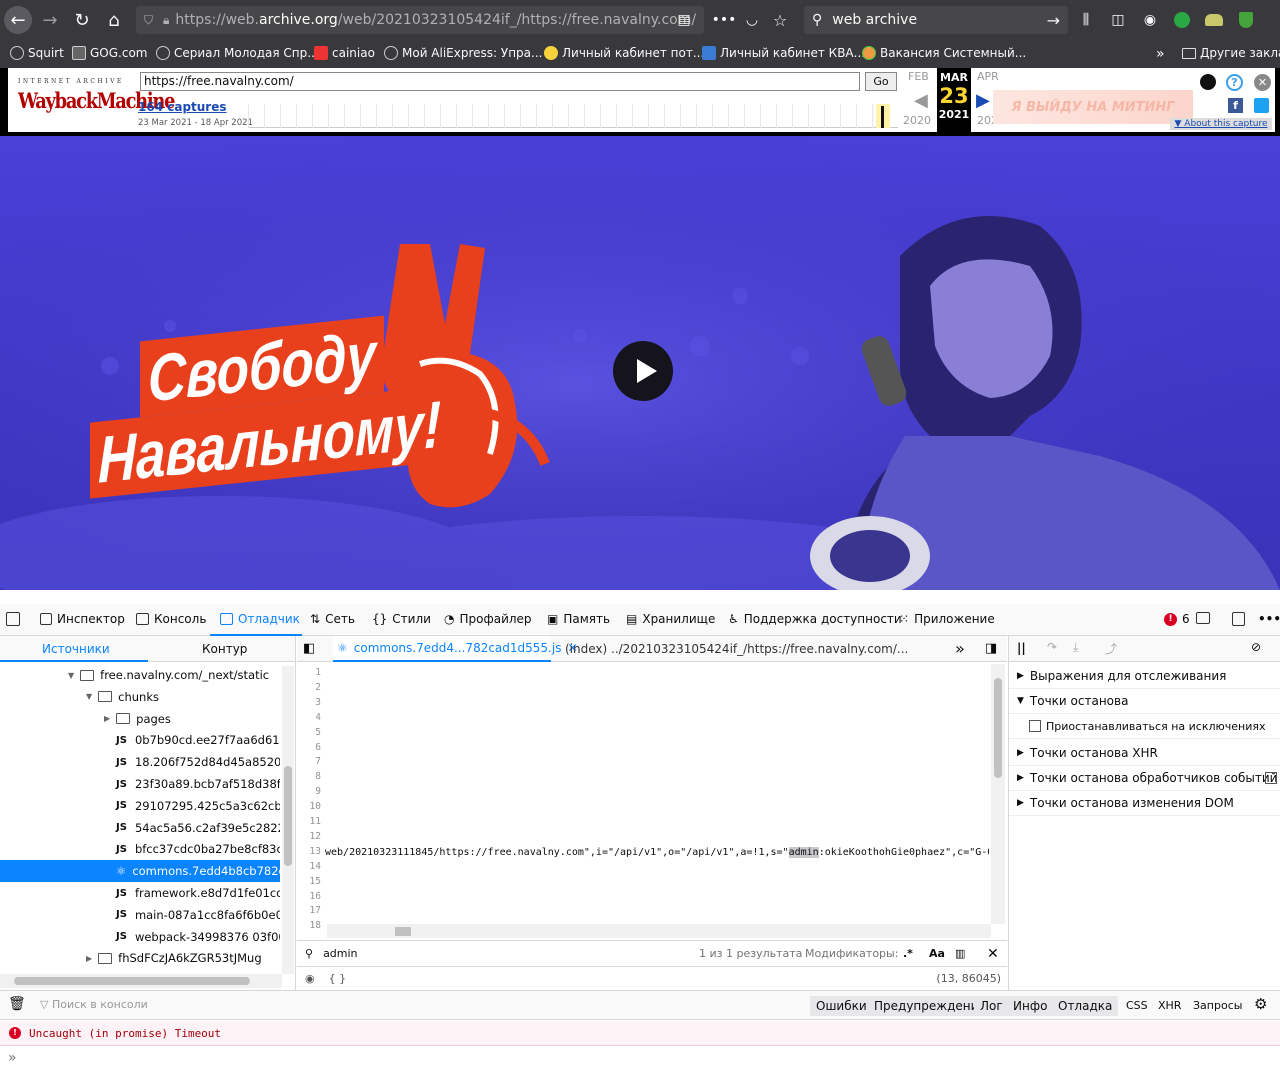  What do you see at coordinates (724, 20) in the screenshot?
I see `page-actions-button: •••` at bounding box center [724, 20].